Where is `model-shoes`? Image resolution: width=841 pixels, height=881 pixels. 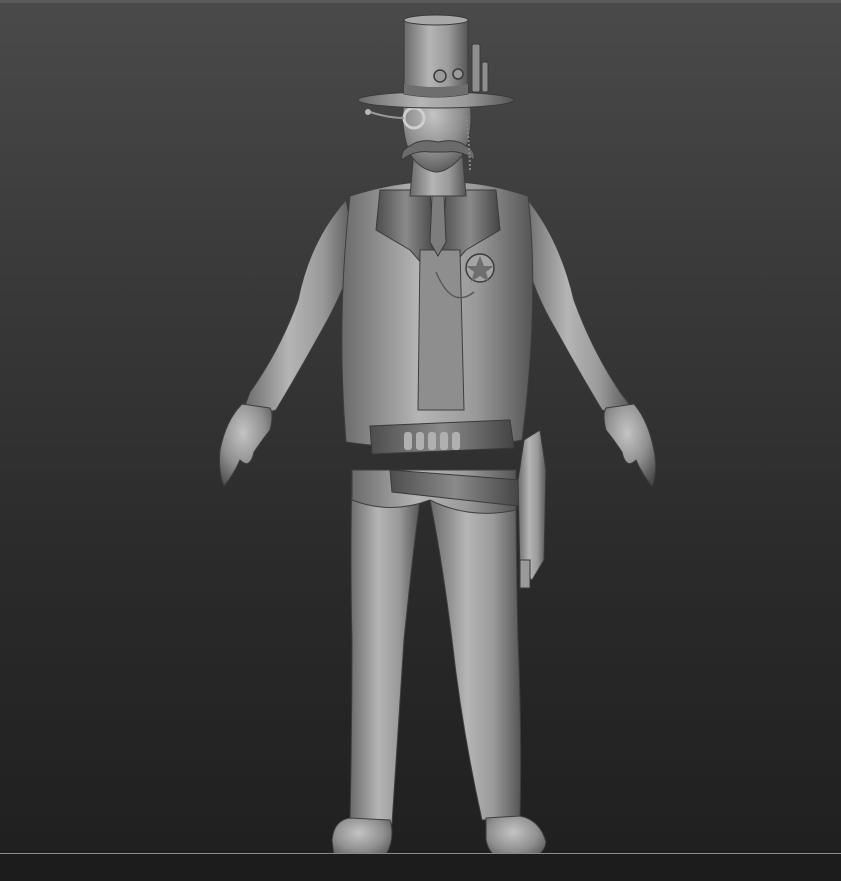 model-shoes is located at coordinates (439, 834).